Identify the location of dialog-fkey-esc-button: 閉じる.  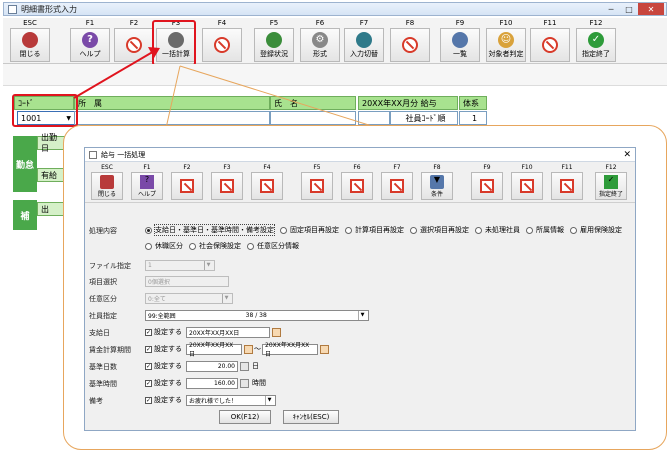
(107, 186).